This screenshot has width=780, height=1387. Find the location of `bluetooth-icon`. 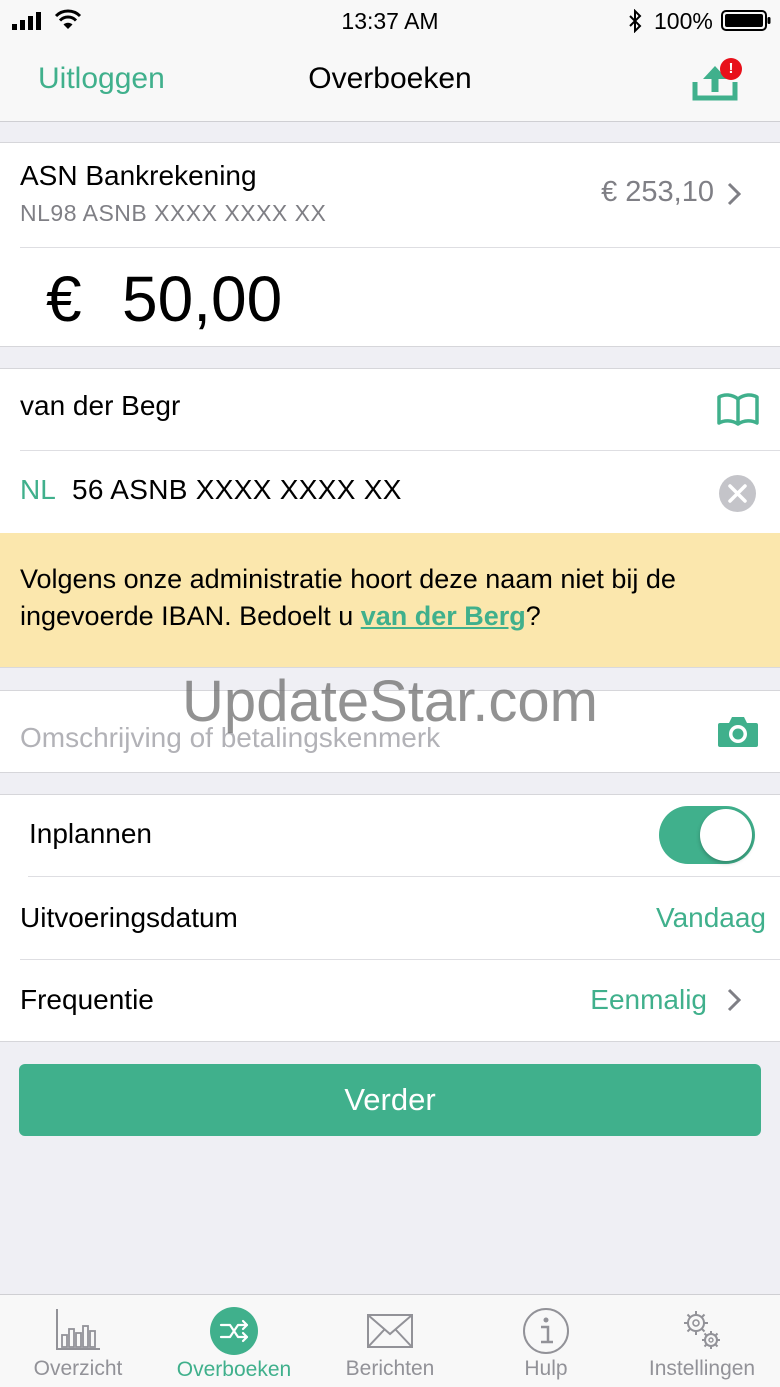

bluetooth-icon is located at coordinates (635, 21).